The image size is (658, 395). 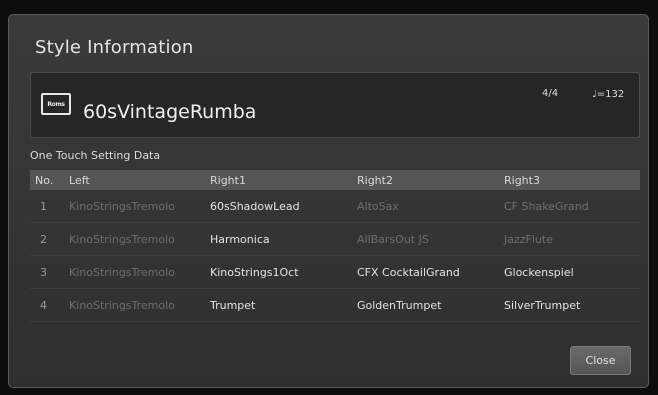 What do you see at coordinates (569, 305) in the screenshot?
I see `cell-right3: SilverTrumpet` at bounding box center [569, 305].